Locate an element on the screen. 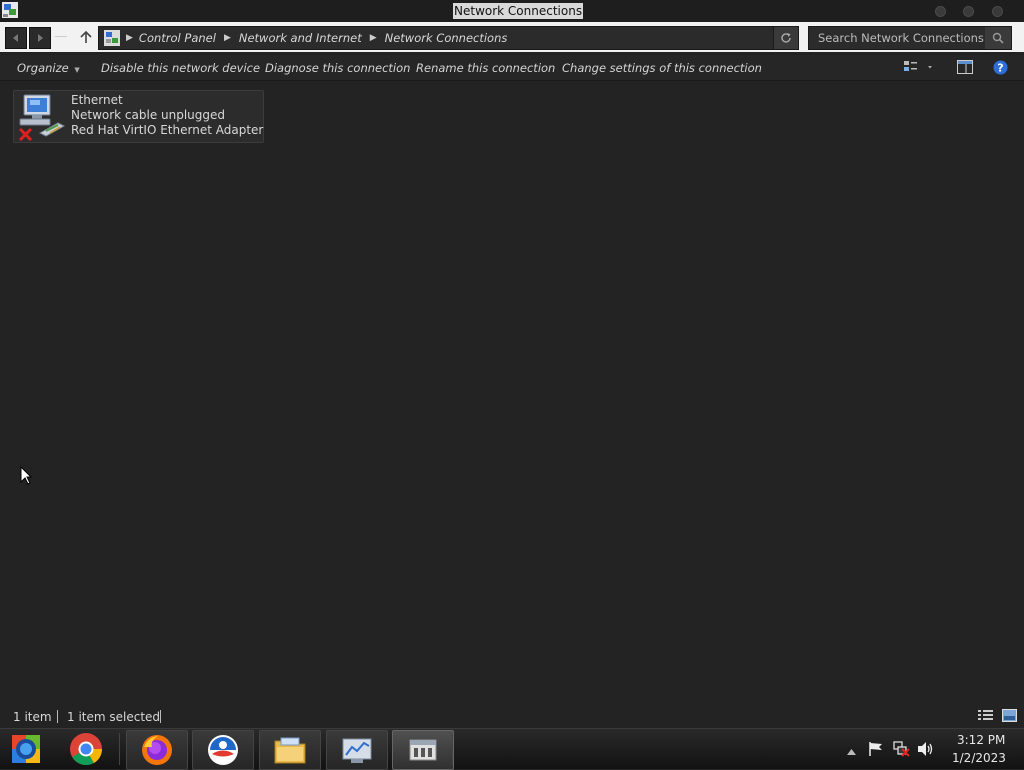  start-button is located at coordinates (26, 749).